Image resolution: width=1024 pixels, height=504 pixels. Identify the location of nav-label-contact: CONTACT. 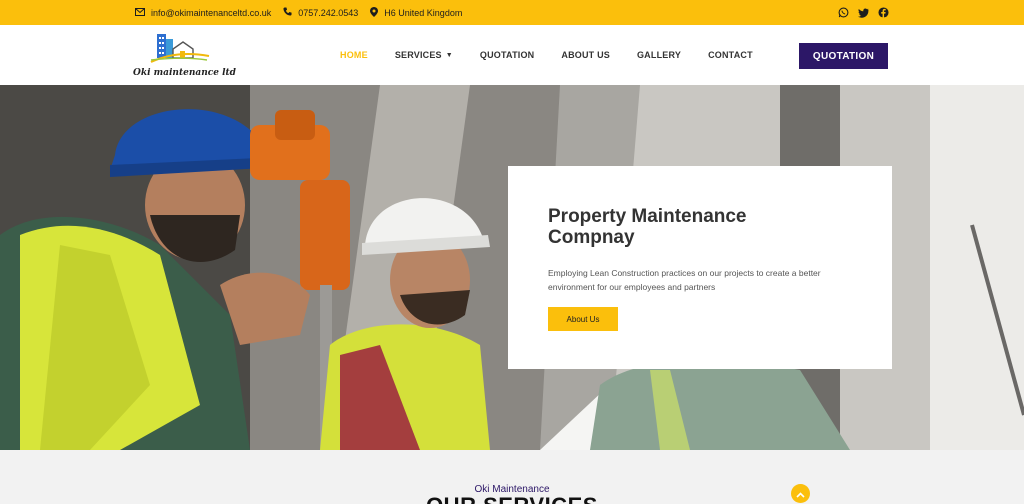
(730, 55).